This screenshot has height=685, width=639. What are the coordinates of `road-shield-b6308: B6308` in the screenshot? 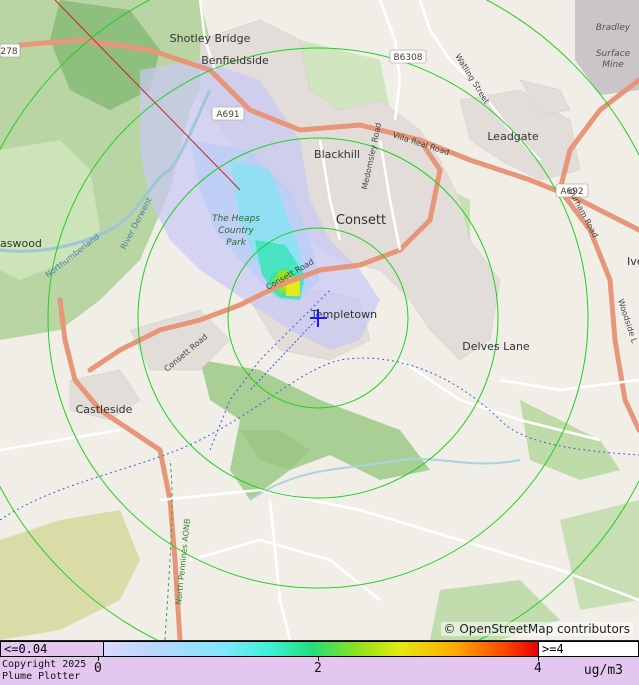 It's located at (408, 56).